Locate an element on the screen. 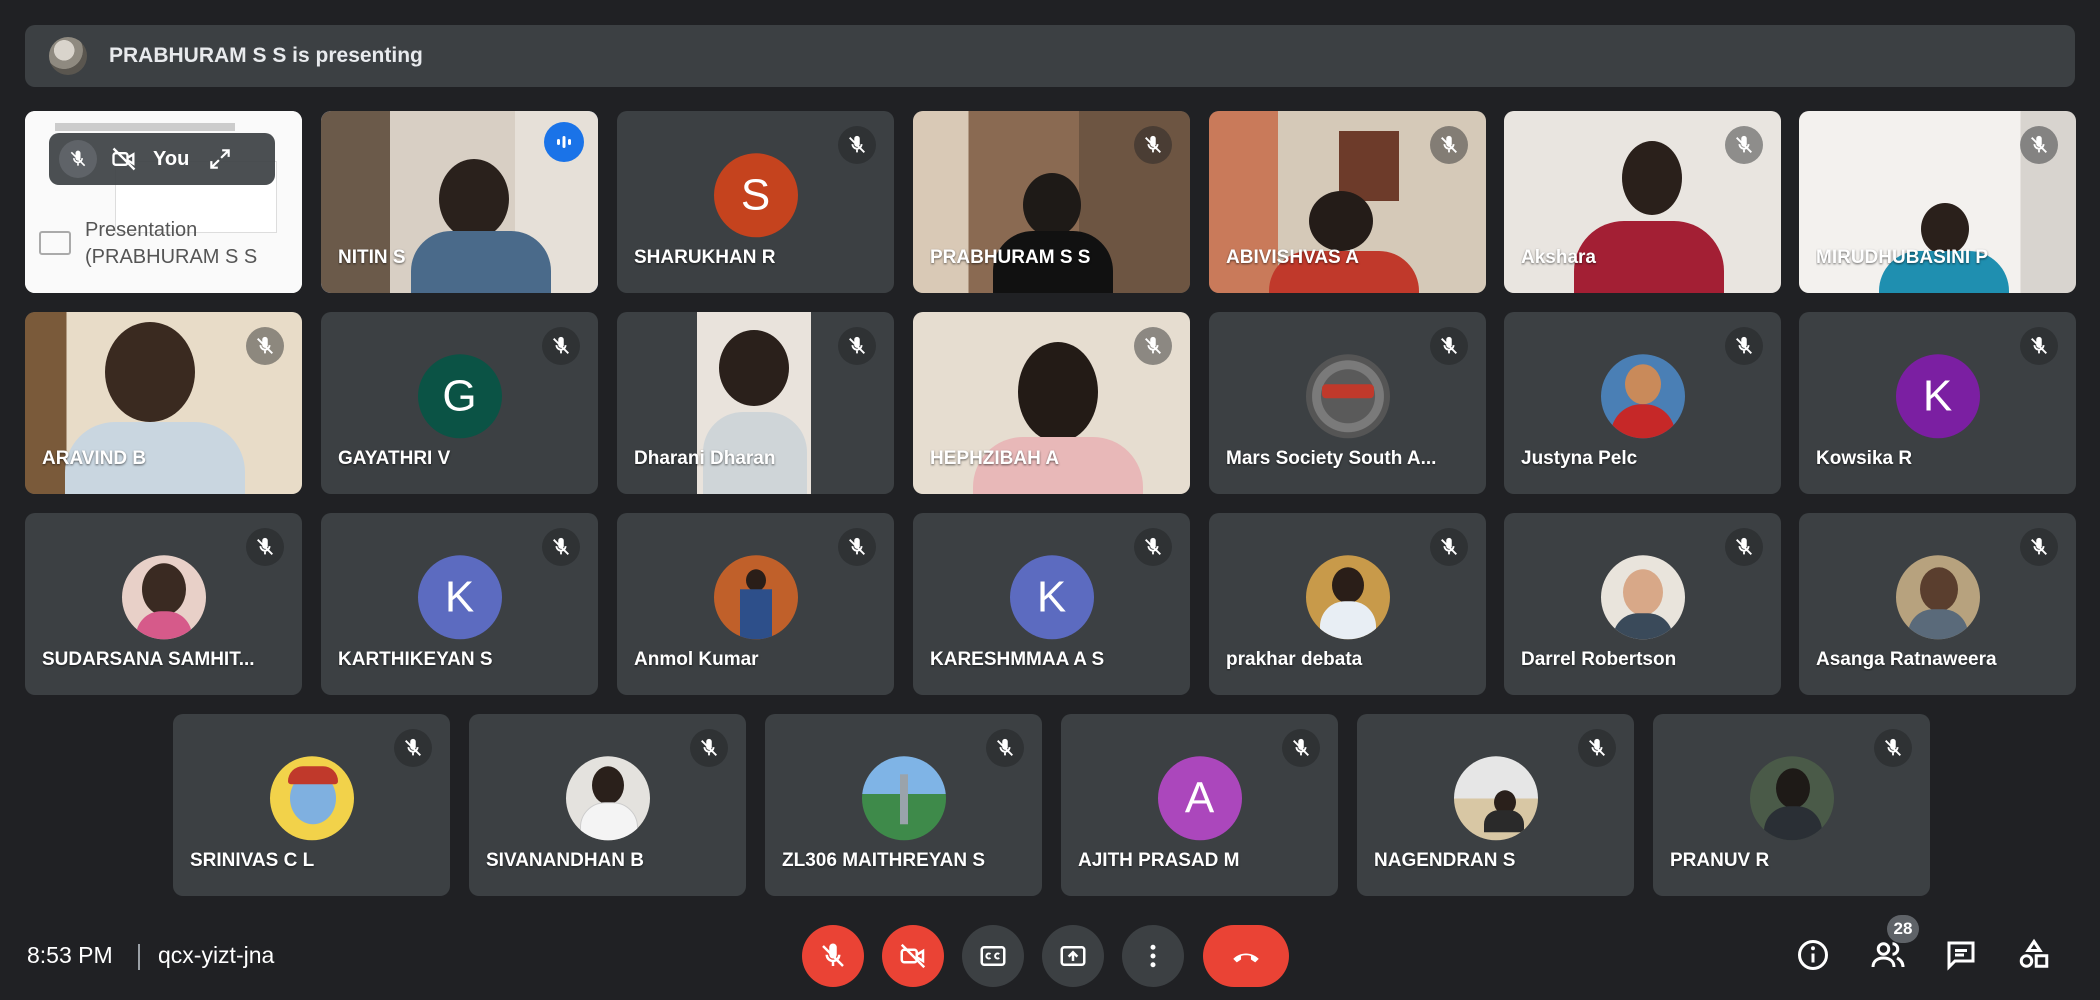 The image size is (2100, 1000). divider is located at coordinates (139, 957).